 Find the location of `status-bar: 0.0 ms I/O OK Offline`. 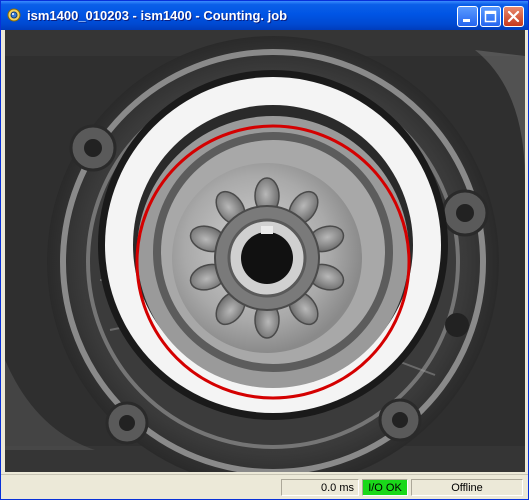

status-bar: 0.0 ms I/O OK Offline is located at coordinates (264, 486).